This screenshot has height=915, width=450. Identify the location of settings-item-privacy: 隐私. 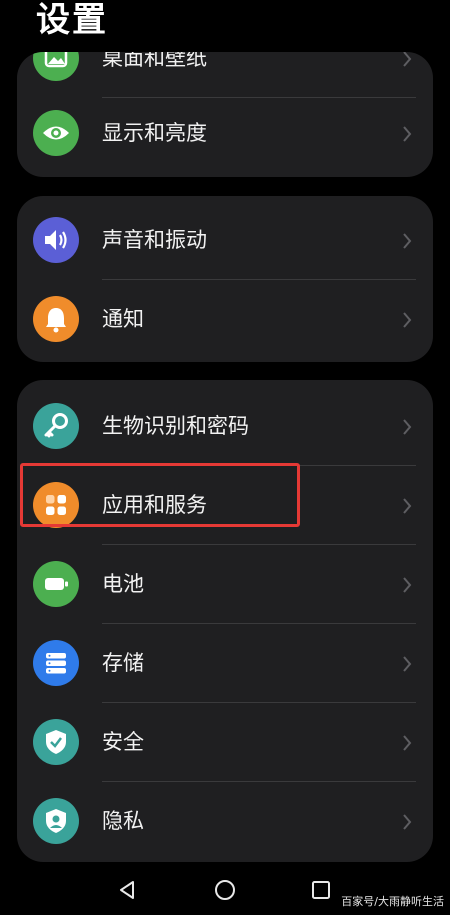
(225, 821).